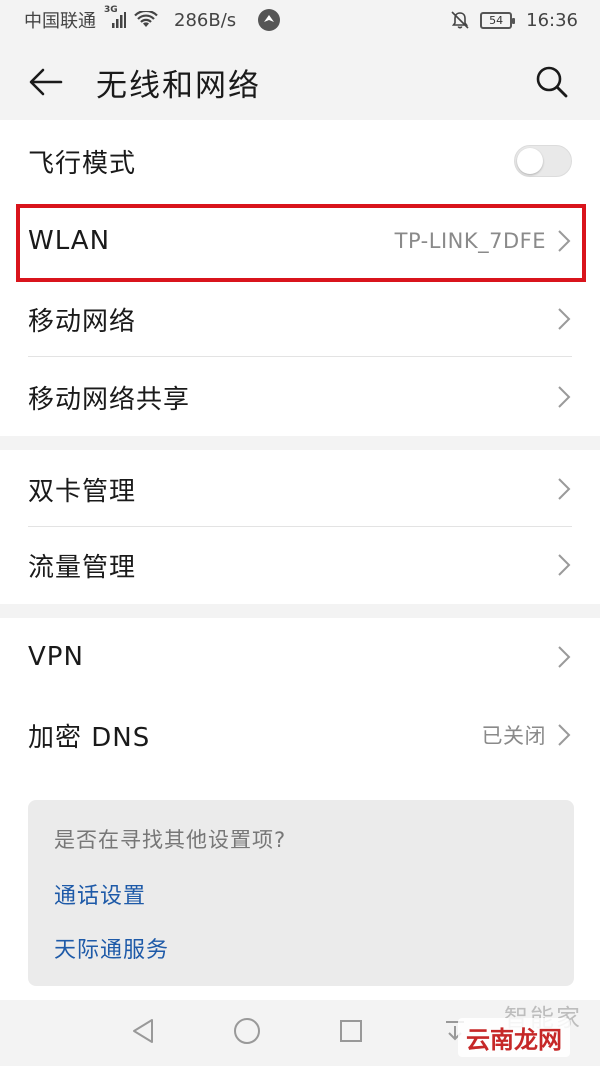 The height and width of the screenshot is (1066, 600). What do you see at coordinates (82, 163) in the screenshot?
I see `row-label: 飞行模式` at bounding box center [82, 163].